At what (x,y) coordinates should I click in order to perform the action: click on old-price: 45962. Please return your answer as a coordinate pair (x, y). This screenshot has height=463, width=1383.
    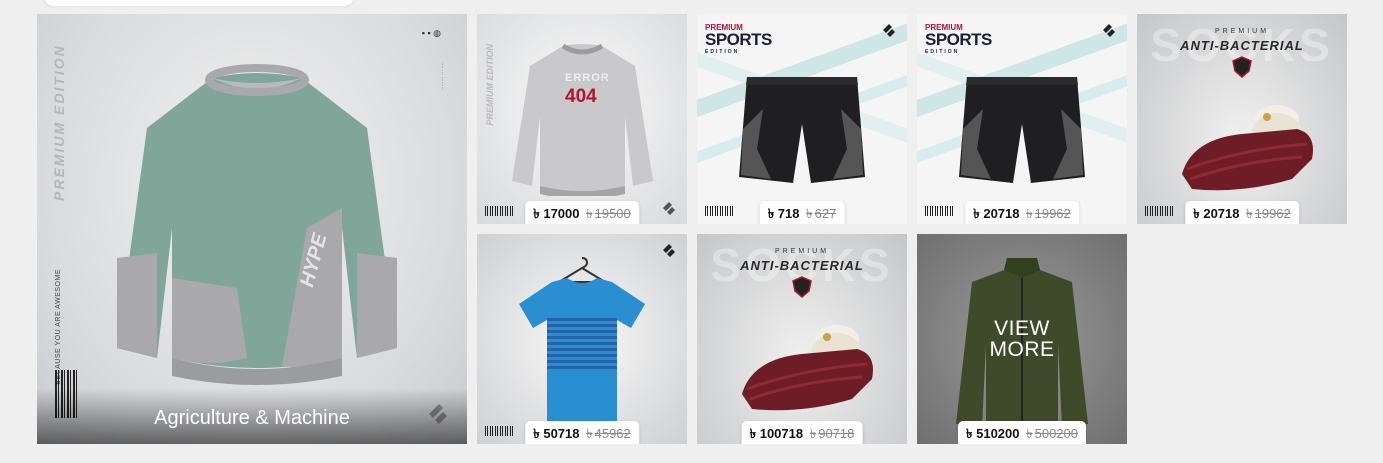
    Looking at the image, I should click on (612, 433).